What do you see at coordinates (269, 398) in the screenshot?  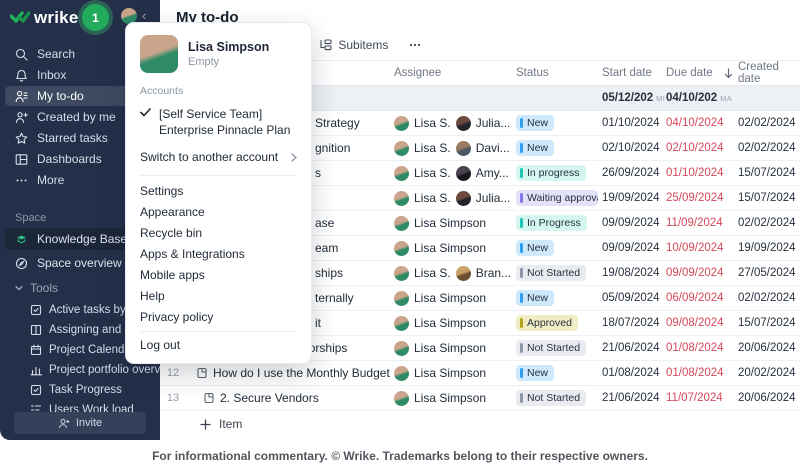 I see `task-name: 2. Secure Vendors` at bounding box center [269, 398].